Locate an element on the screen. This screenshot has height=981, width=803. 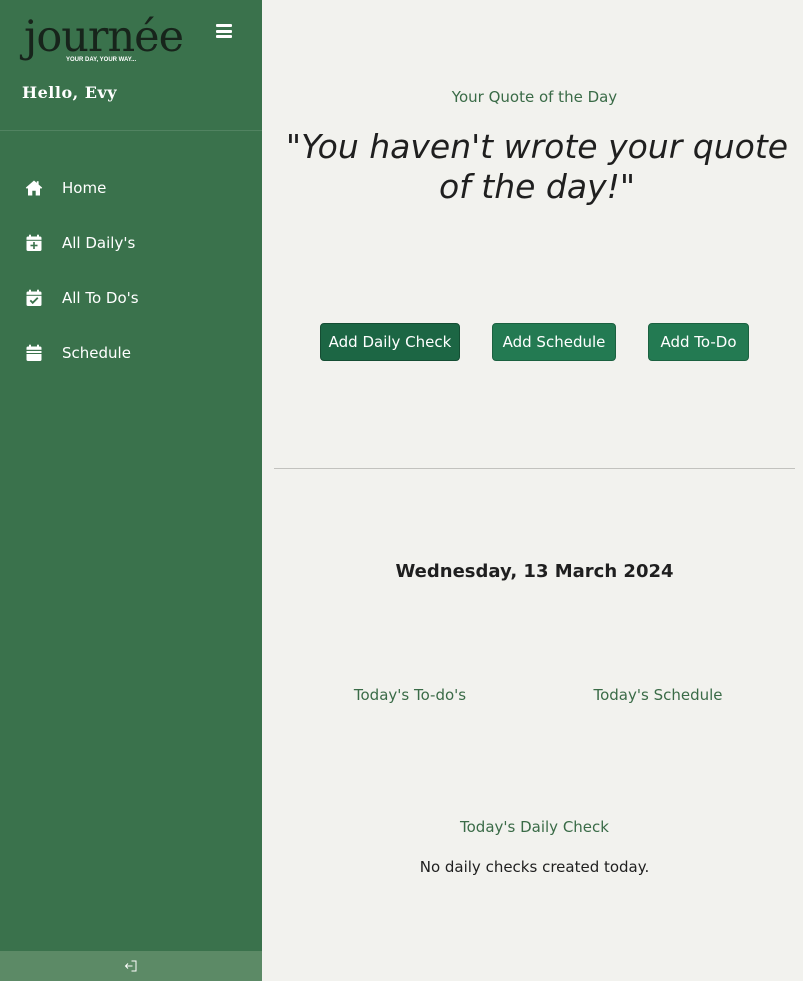
no-daily-checks-message: No daily checks created today. is located at coordinates (534, 867).